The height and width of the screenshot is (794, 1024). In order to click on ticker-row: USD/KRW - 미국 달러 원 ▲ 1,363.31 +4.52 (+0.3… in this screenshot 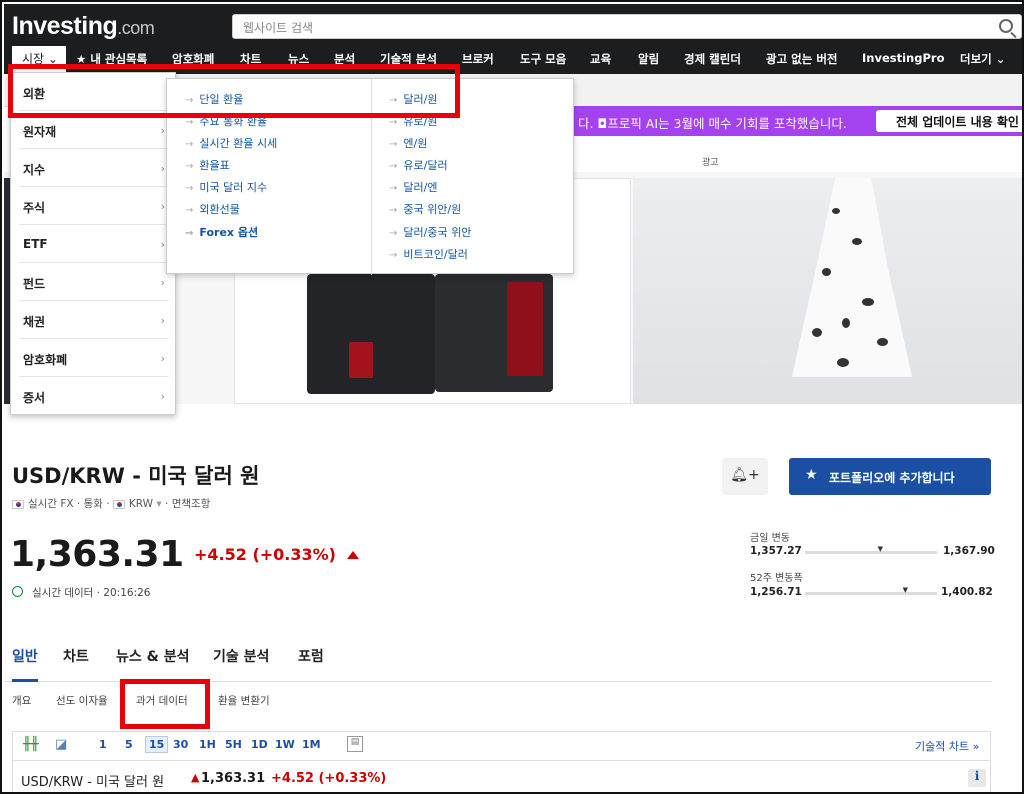, I will do `click(501, 776)`.